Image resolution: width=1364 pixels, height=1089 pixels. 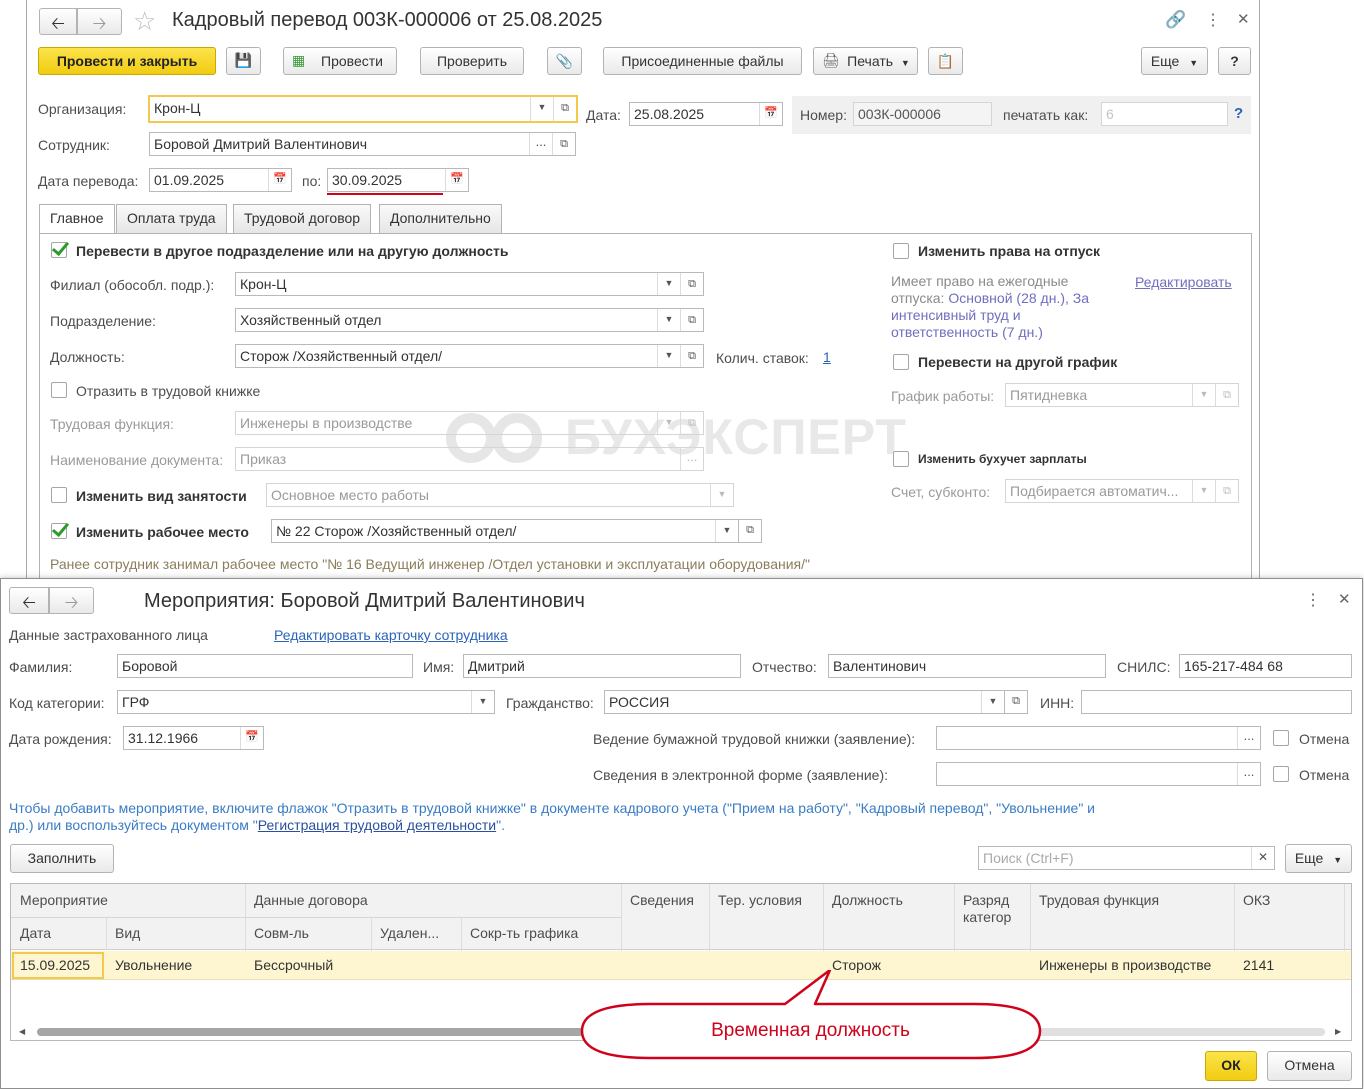 What do you see at coordinates (281, 933) in the screenshot?
I see `th-combo: Совм-ль` at bounding box center [281, 933].